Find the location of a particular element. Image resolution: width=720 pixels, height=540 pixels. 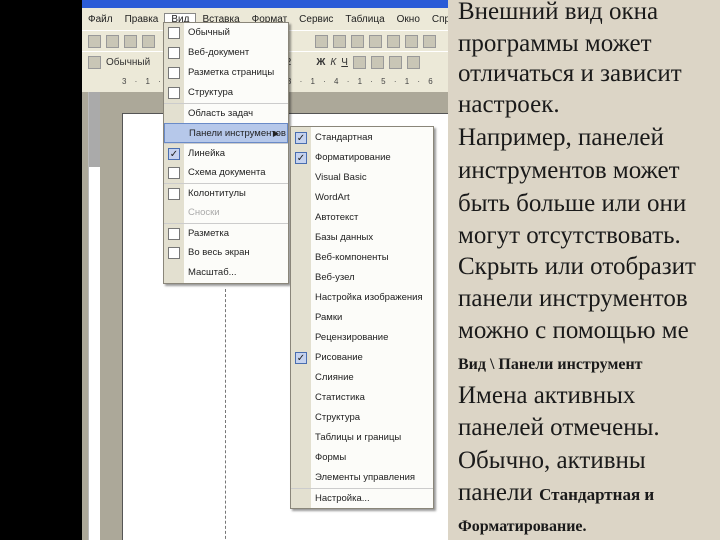

menu-path-text: Вид \ Панели инструмент is located at coordinates (550, 364).